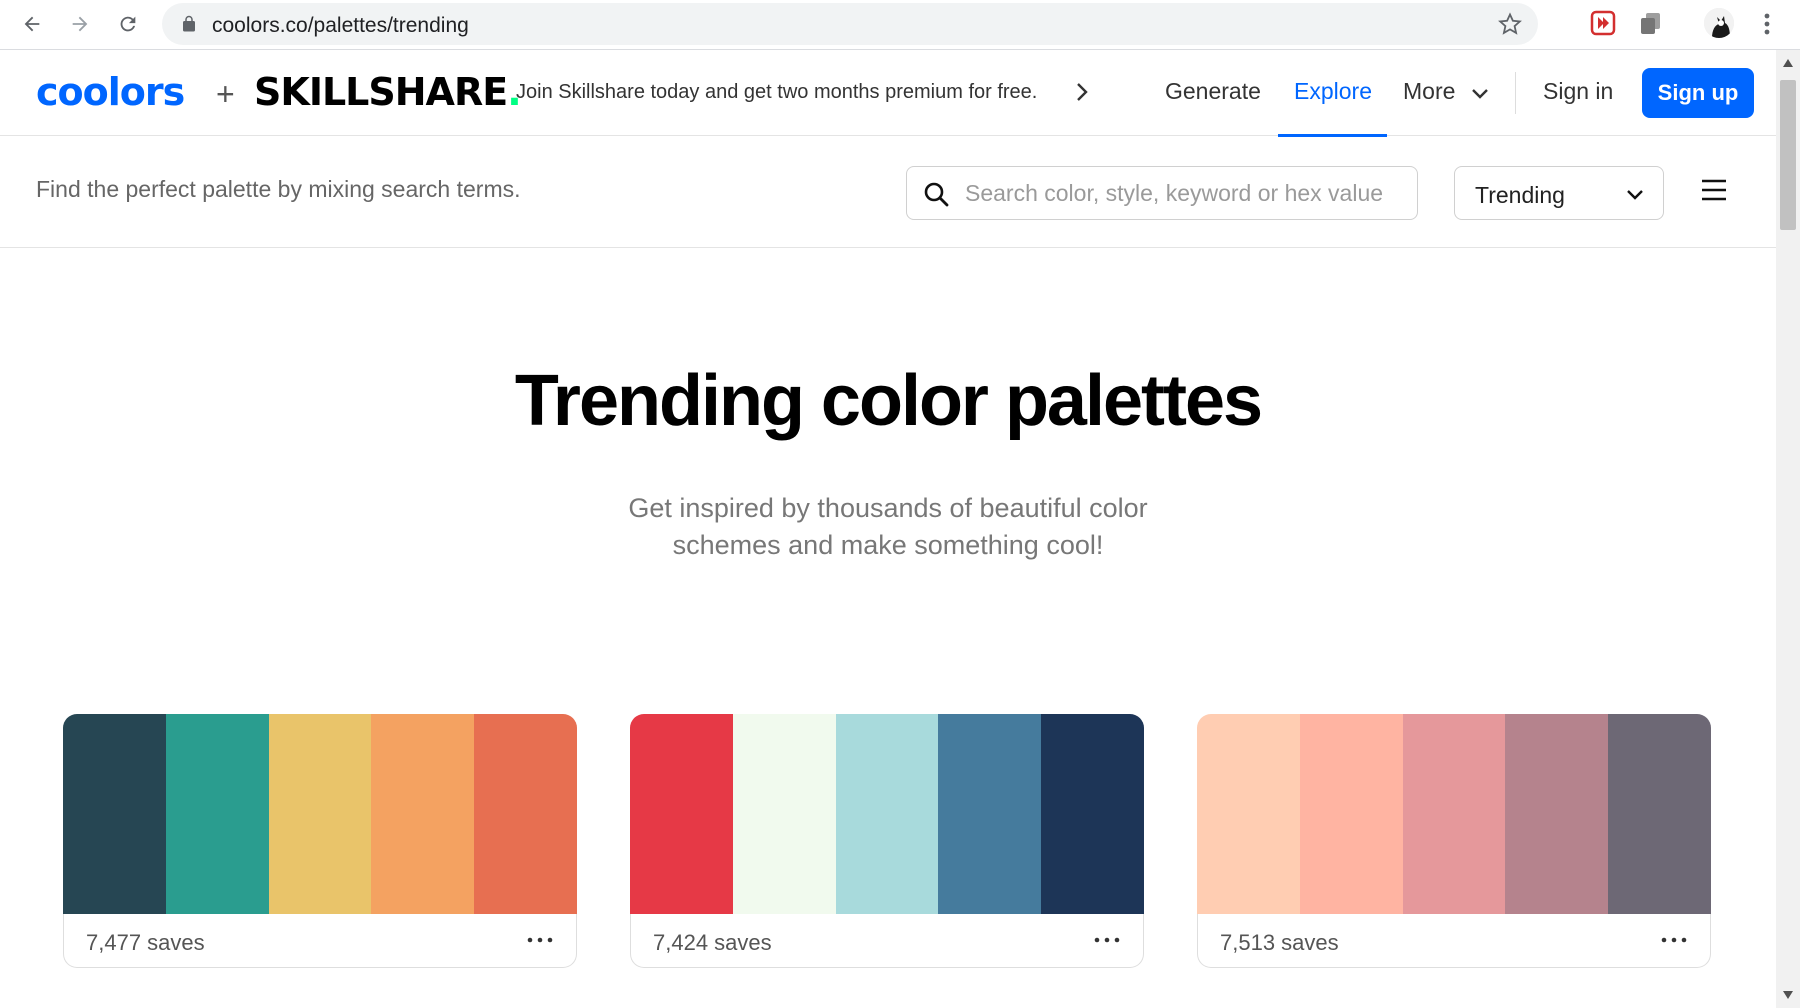 The width and height of the screenshot is (1800, 1008). I want to click on skillshare-logo-text: SKILLSHARE, so click(381, 92).